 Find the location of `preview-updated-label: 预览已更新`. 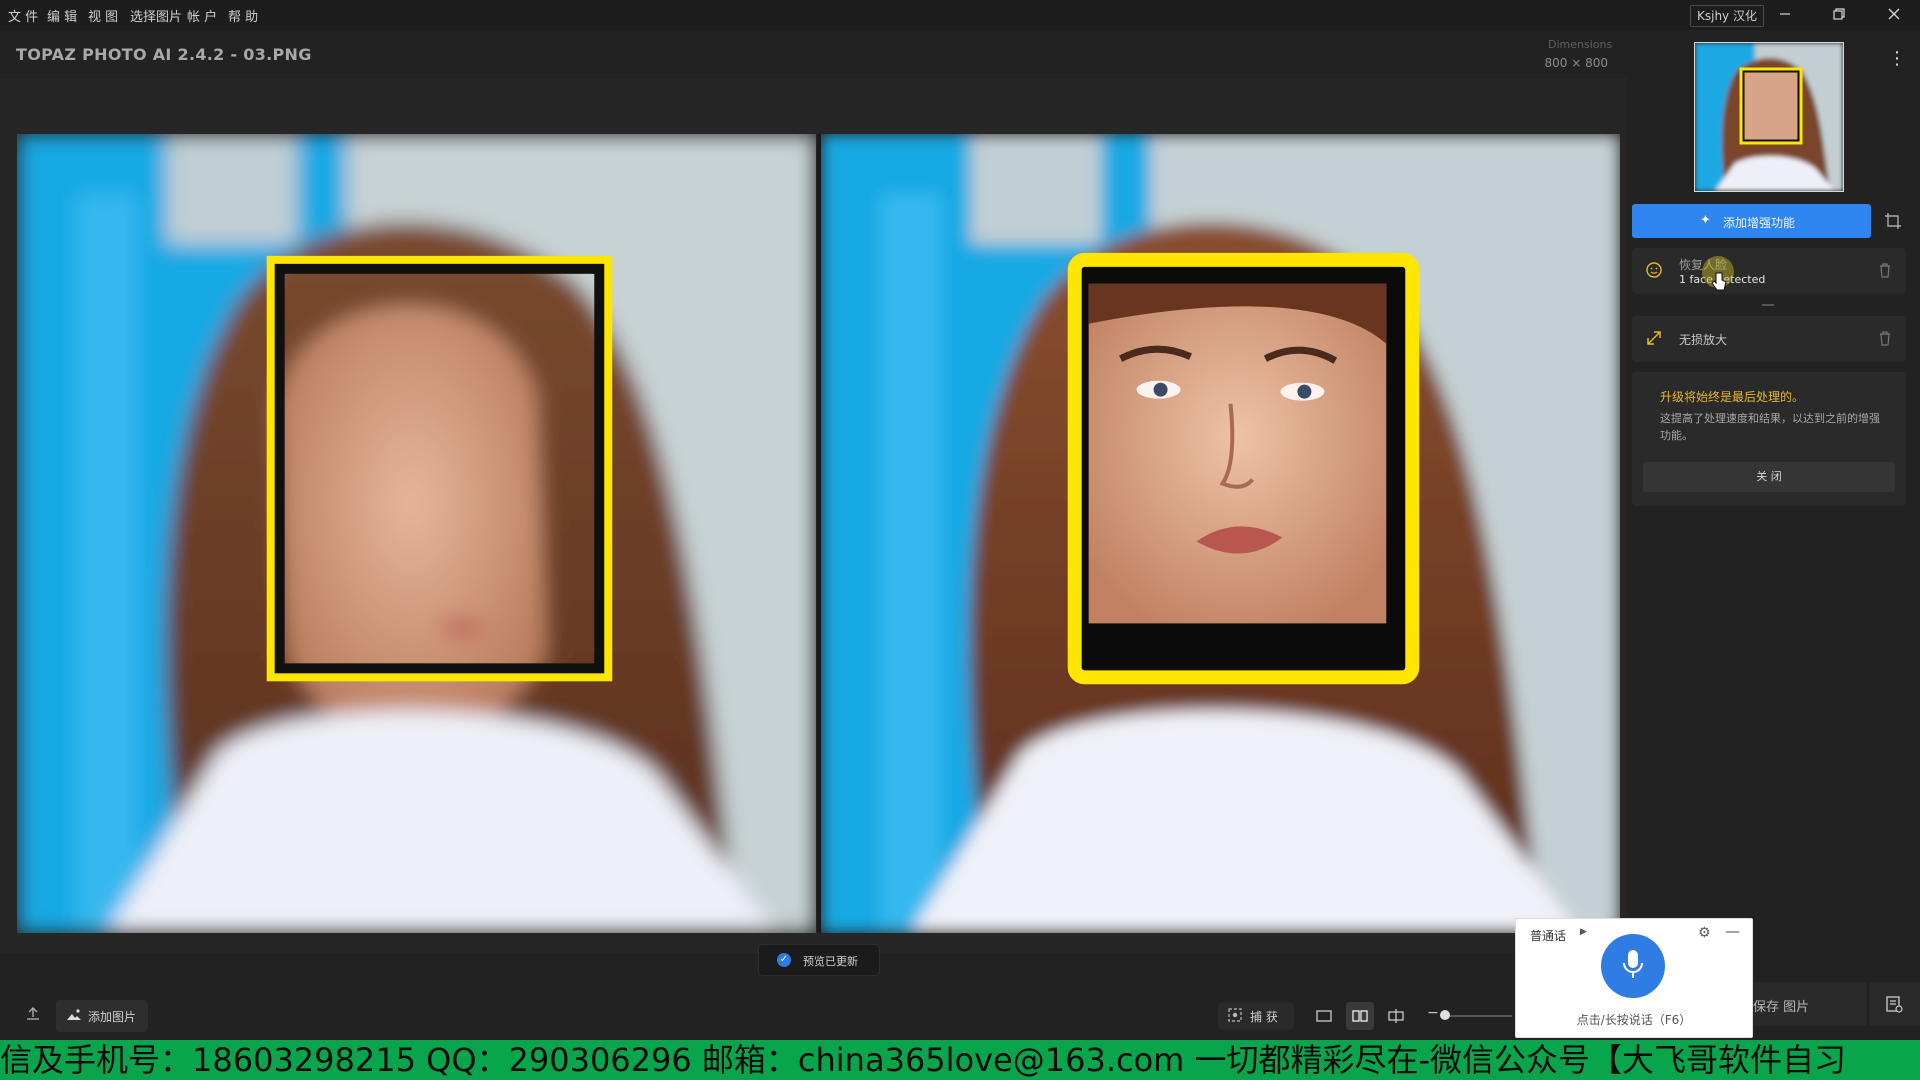

preview-updated-label: 预览已更新 is located at coordinates (830, 961).